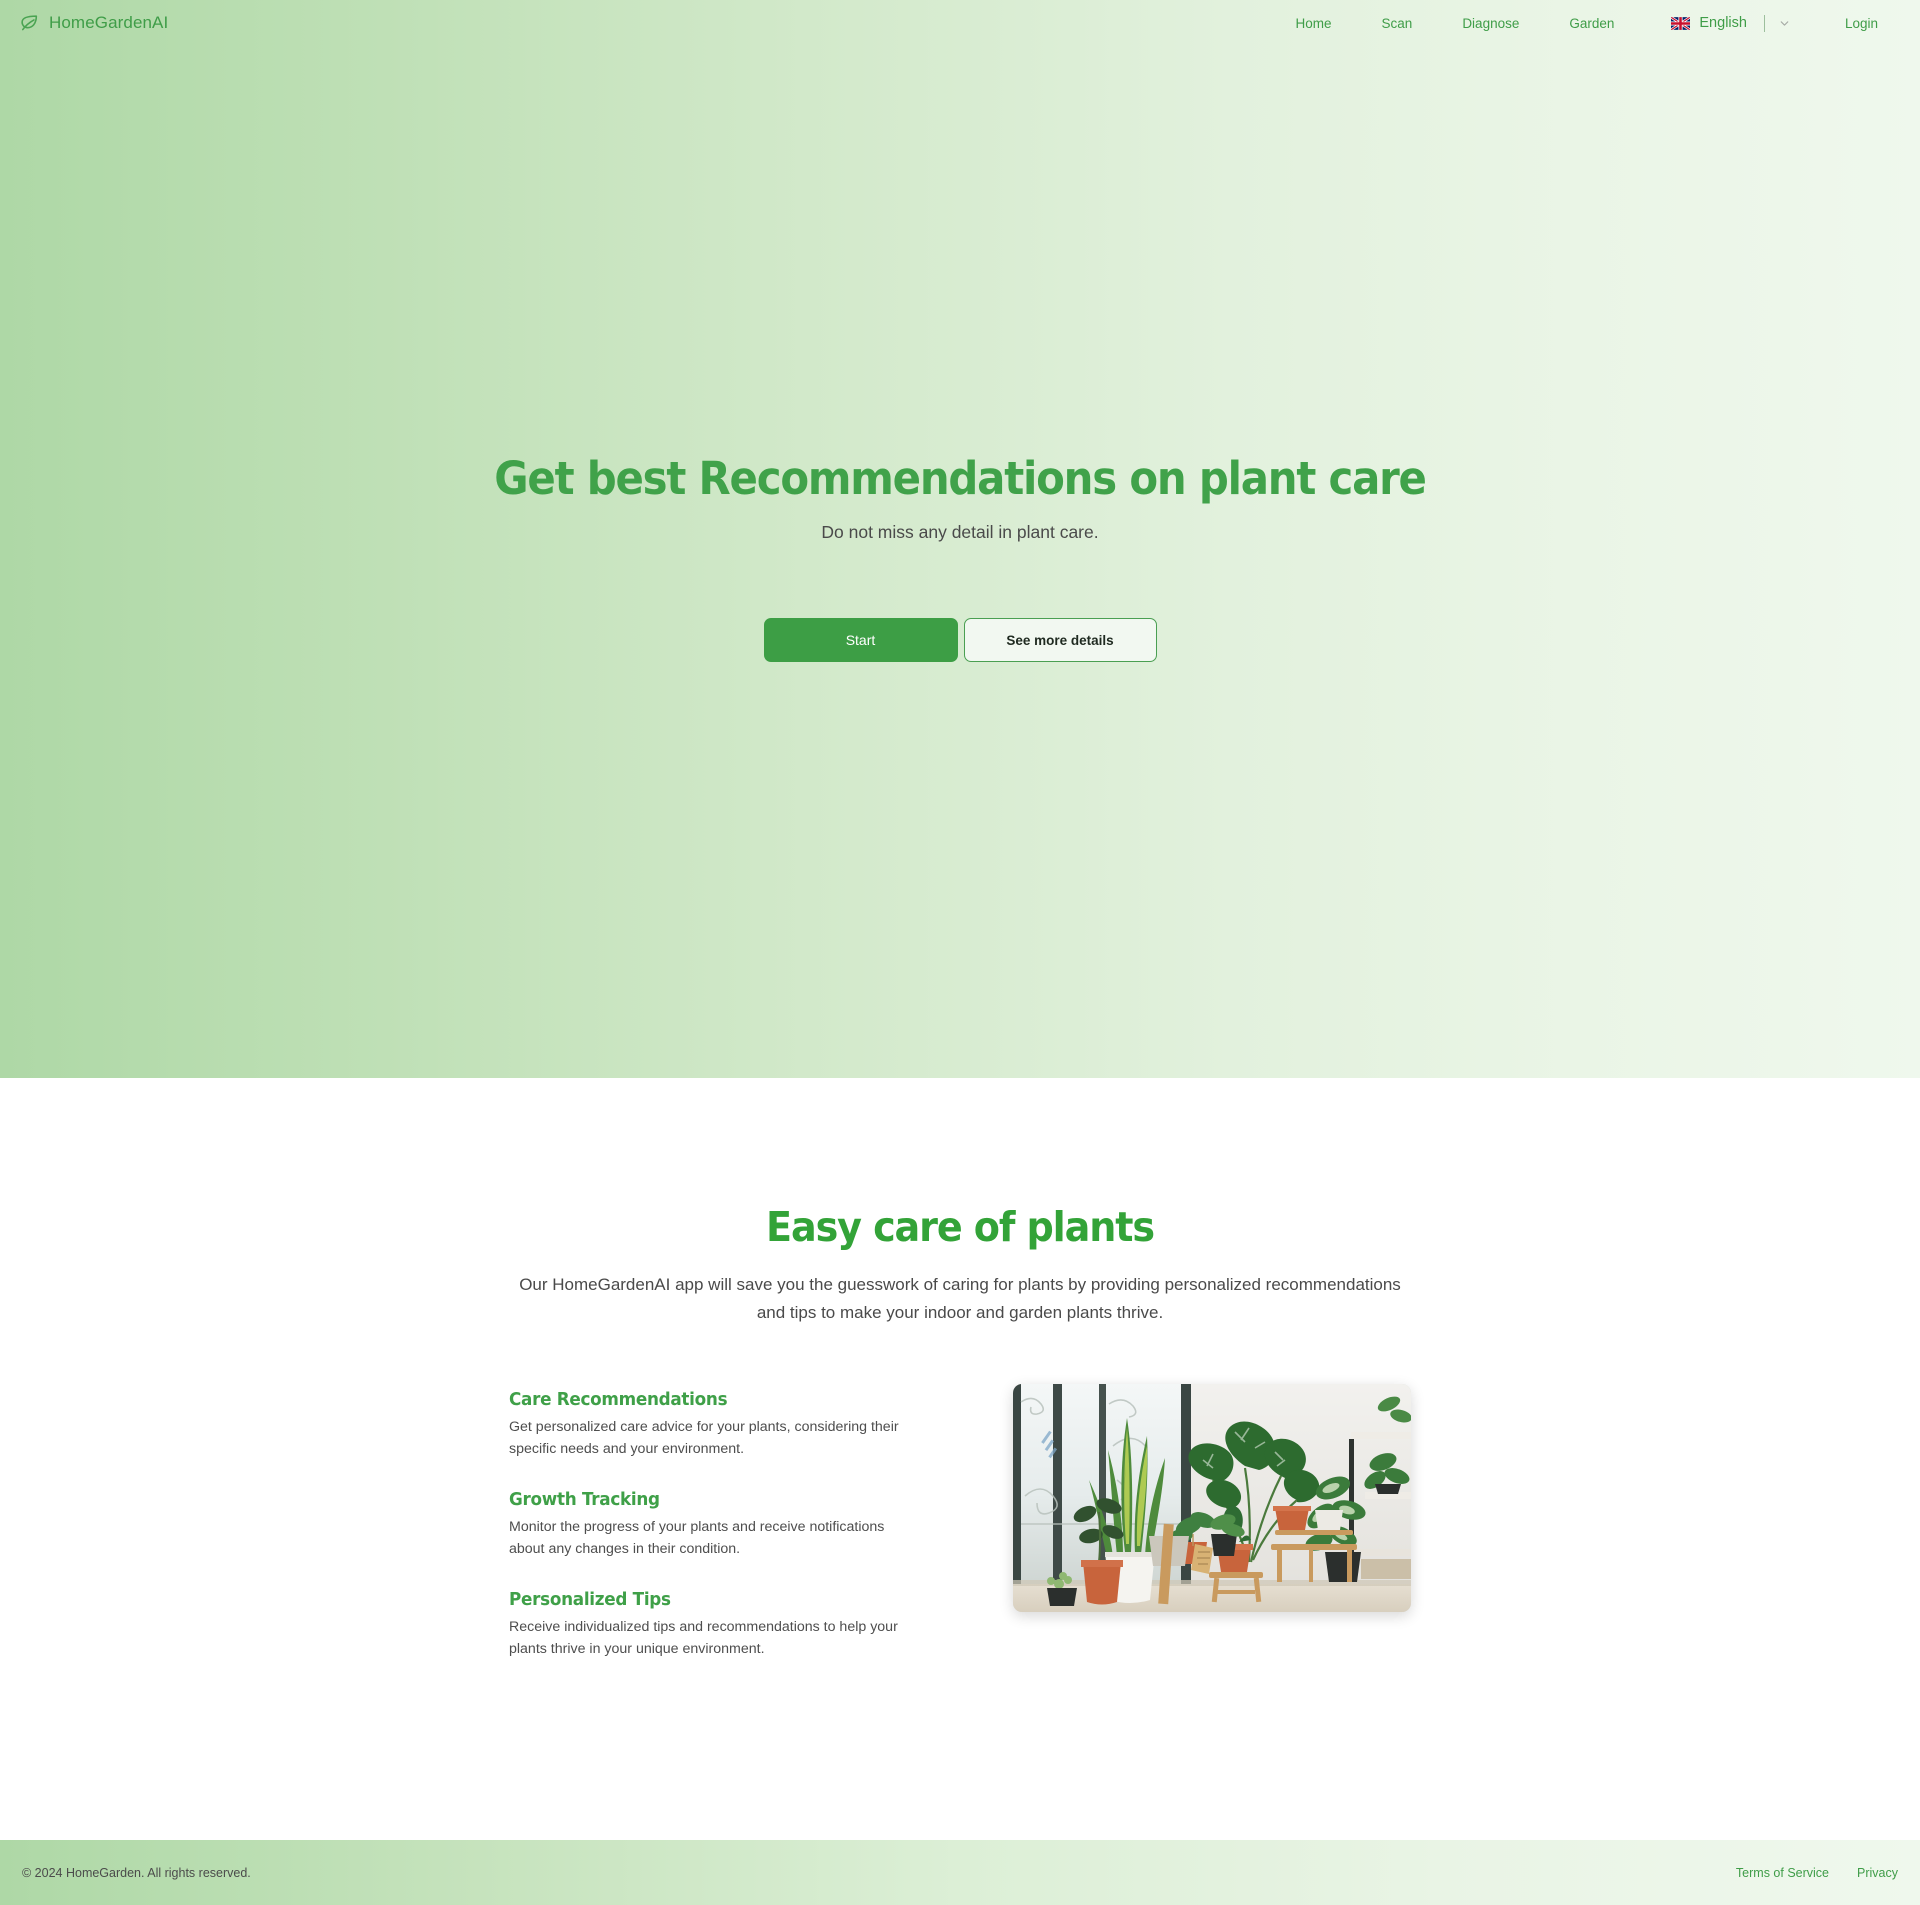 This screenshot has width=1920, height=1905. Describe the element at coordinates (1681, 23) in the screenshot. I see `uk-flag-icon` at that location.